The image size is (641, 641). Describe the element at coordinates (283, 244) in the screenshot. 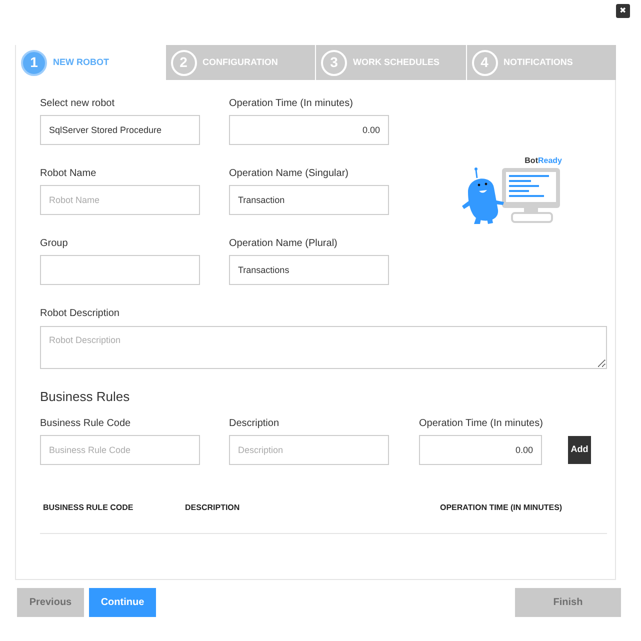

I see `field-label: Operation Name (Plural)` at that location.